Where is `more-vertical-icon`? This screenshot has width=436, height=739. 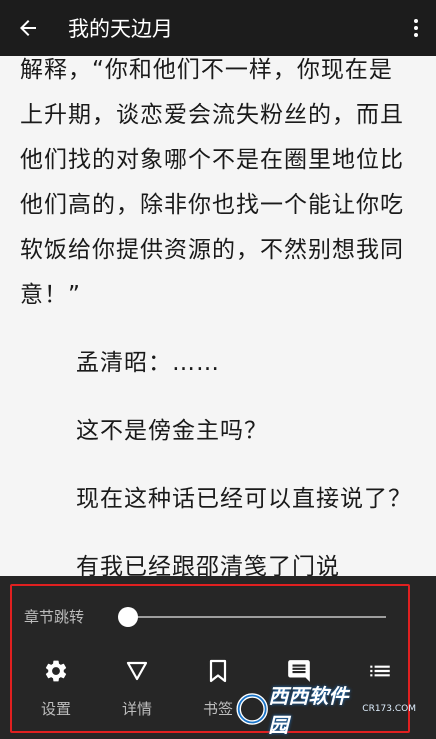
more-vertical-icon is located at coordinates (416, 28).